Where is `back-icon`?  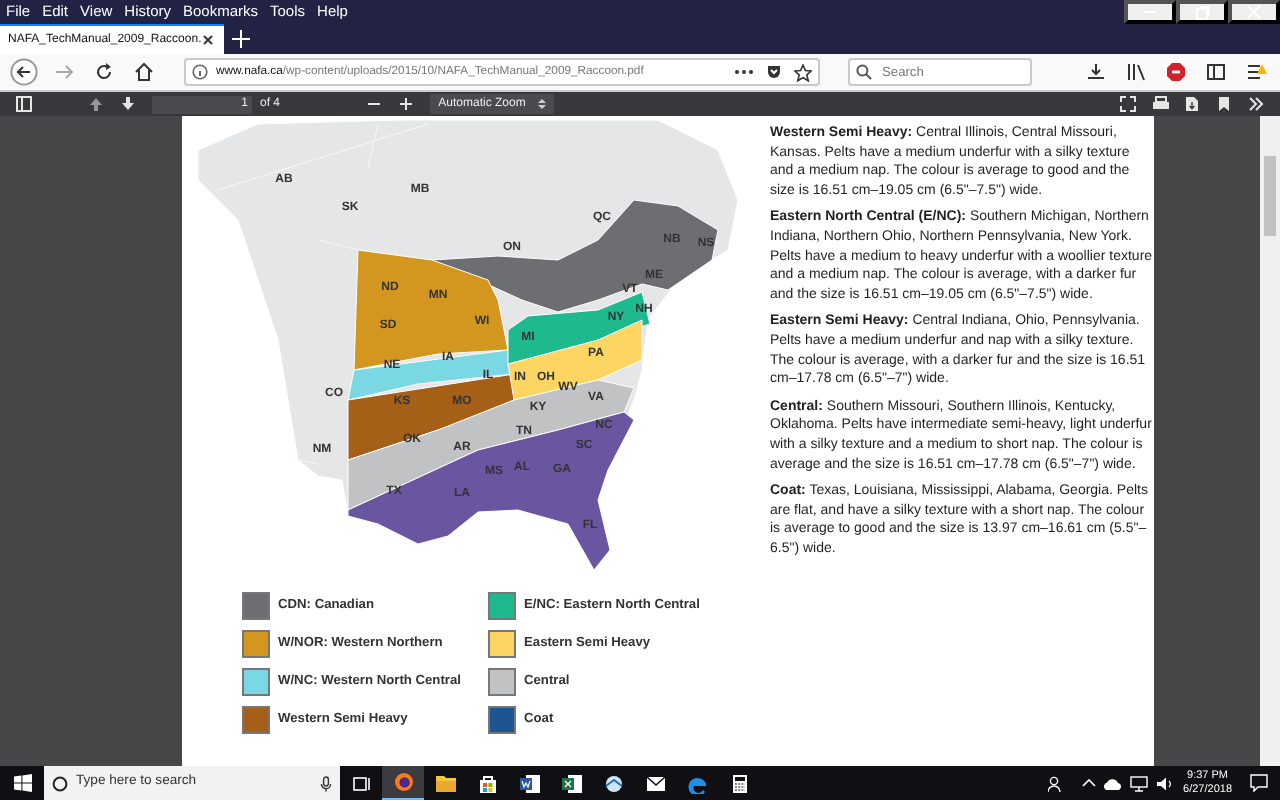
back-icon is located at coordinates (24, 72).